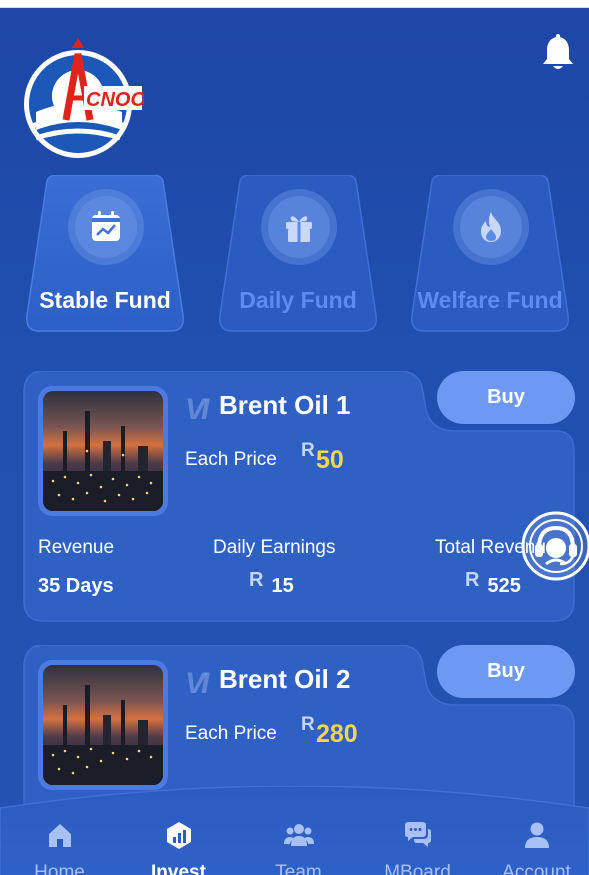 The height and width of the screenshot is (875, 589). What do you see at coordinates (282, 586) in the screenshot?
I see `daily-earnings-amount: 15` at bounding box center [282, 586].